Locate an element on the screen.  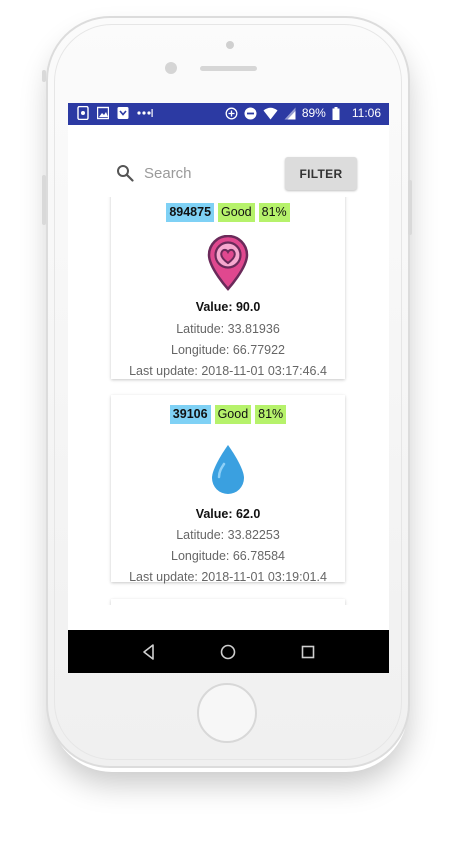
navigation-bar is located at coordinates (228, 651).